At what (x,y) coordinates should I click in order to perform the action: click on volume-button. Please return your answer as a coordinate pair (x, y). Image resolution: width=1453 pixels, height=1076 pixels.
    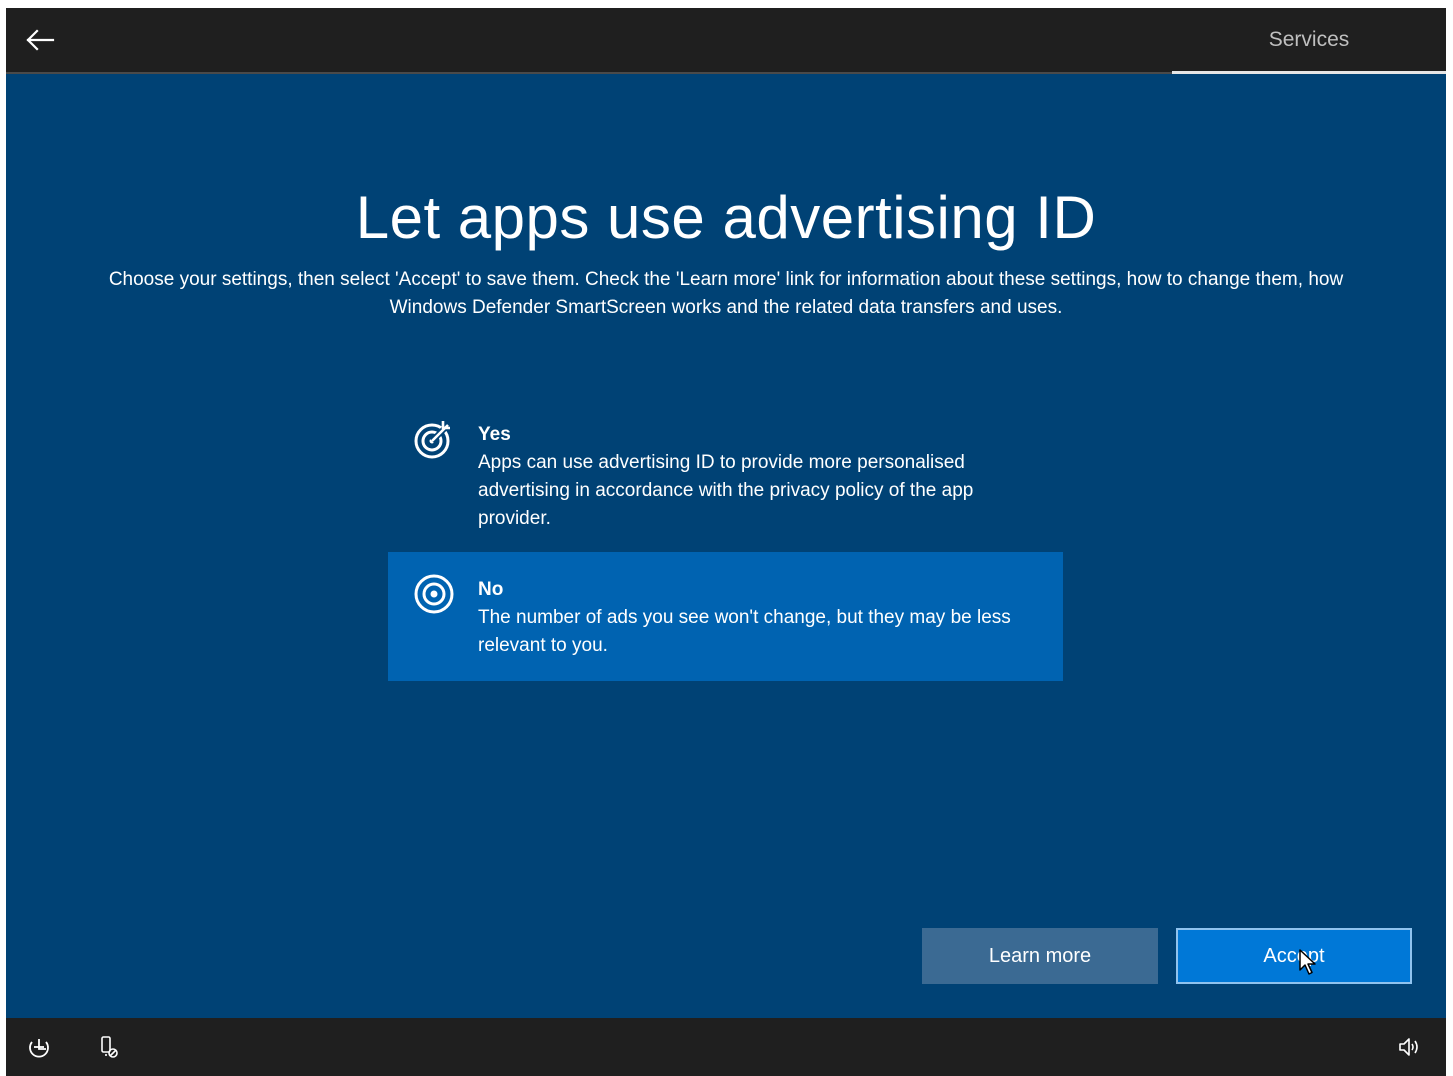
    Looking at the image, I should click on (1409, 1047).